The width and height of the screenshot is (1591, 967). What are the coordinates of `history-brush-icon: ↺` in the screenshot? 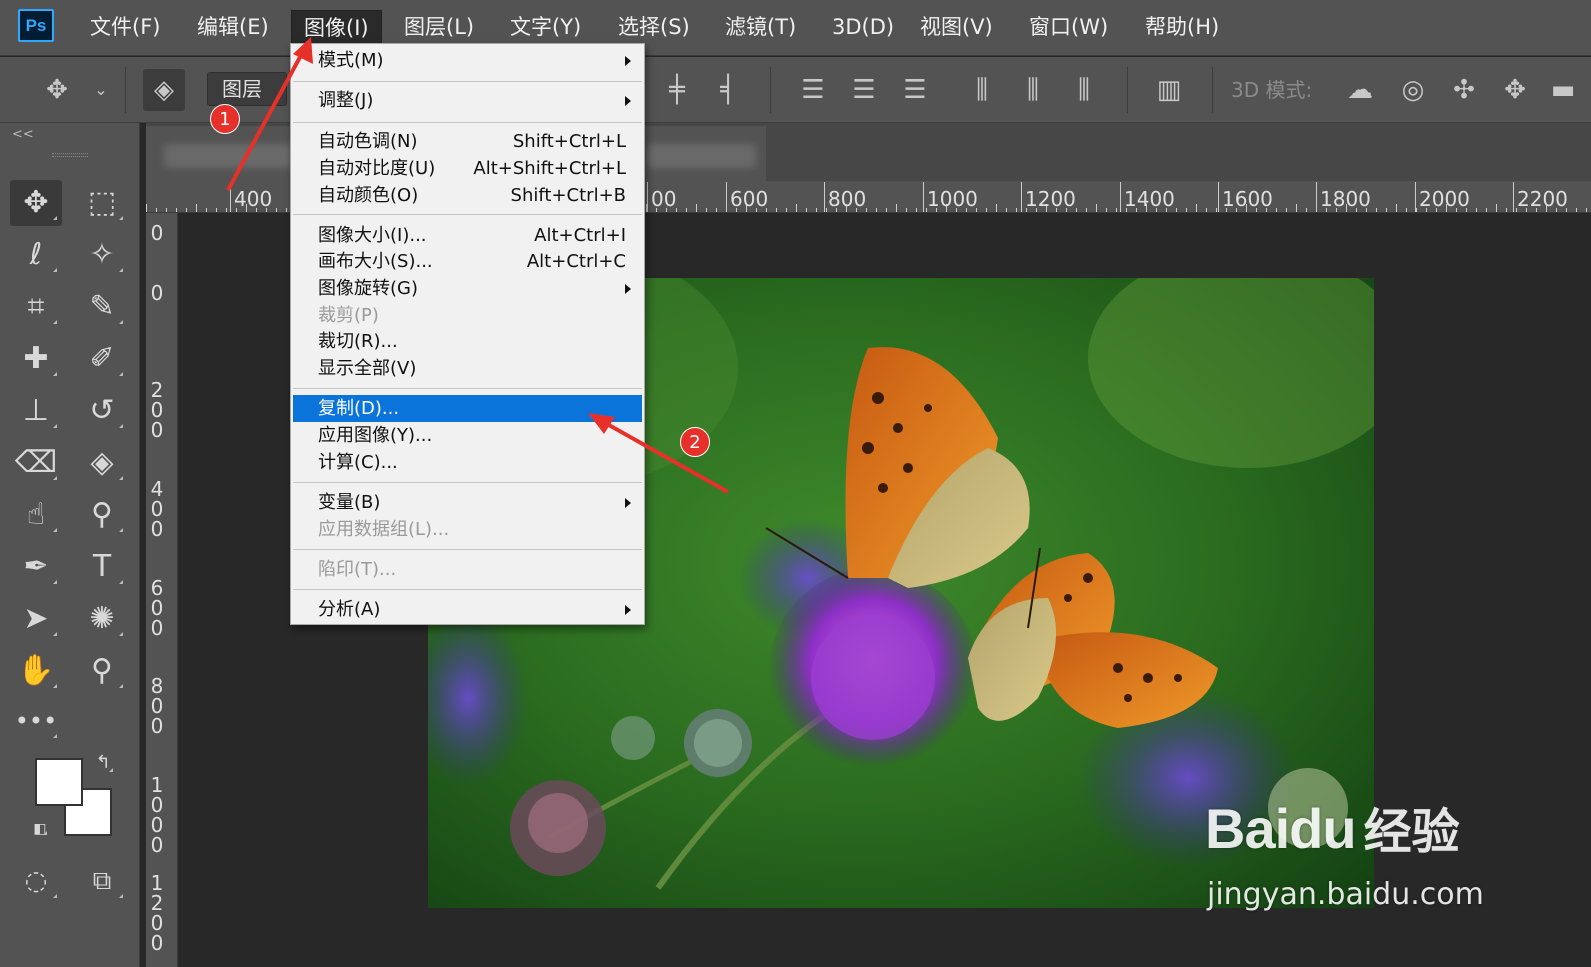 It's located at (102, 411).